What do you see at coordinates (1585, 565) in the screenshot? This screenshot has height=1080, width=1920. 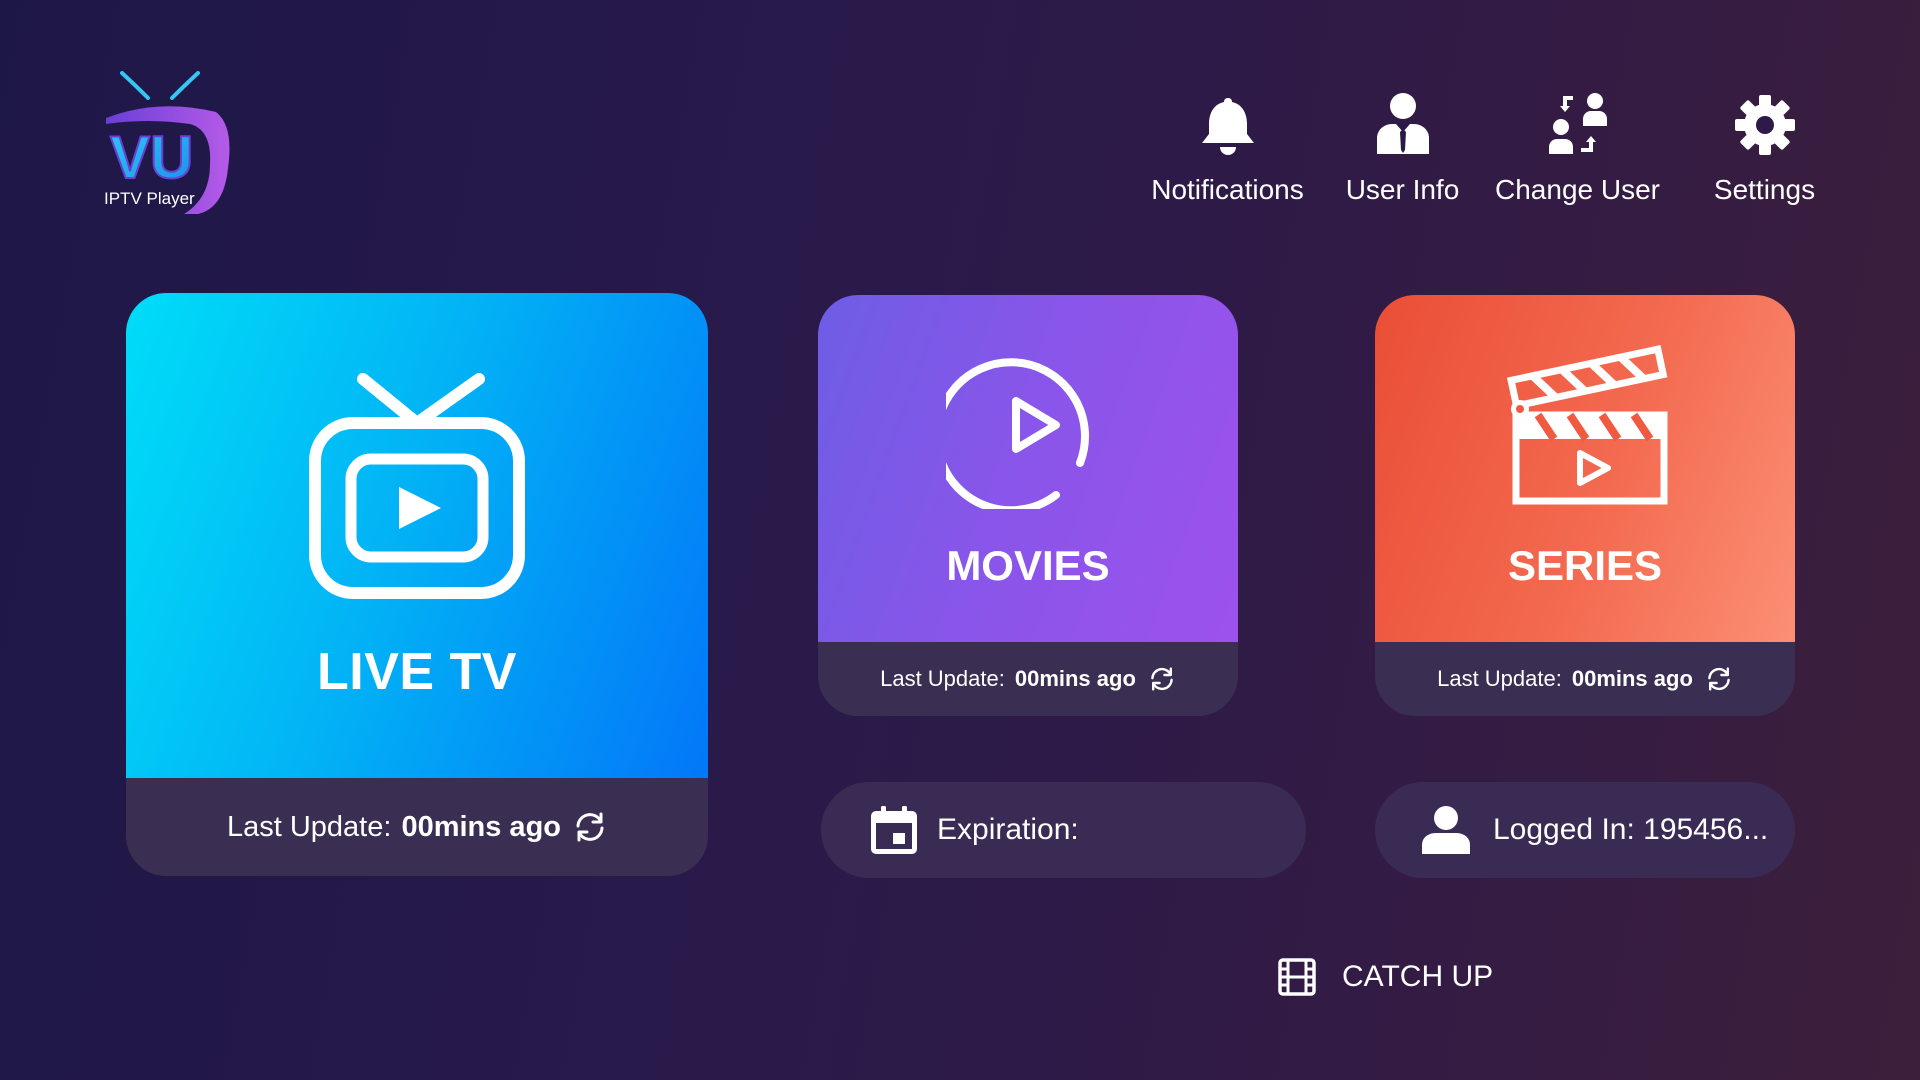 I see `series-title: SERIES` at bounding box center [1585, 565].